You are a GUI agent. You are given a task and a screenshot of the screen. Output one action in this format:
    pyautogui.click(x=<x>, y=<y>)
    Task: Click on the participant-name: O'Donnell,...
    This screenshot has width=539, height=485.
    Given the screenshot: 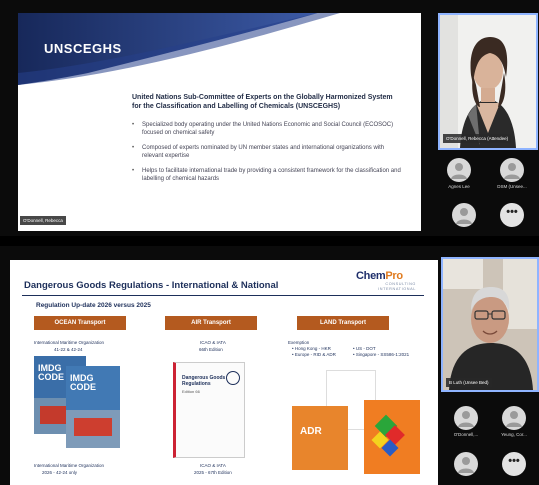 What is the action you would take?
    pyautogui.click(x=466, y=434)
    